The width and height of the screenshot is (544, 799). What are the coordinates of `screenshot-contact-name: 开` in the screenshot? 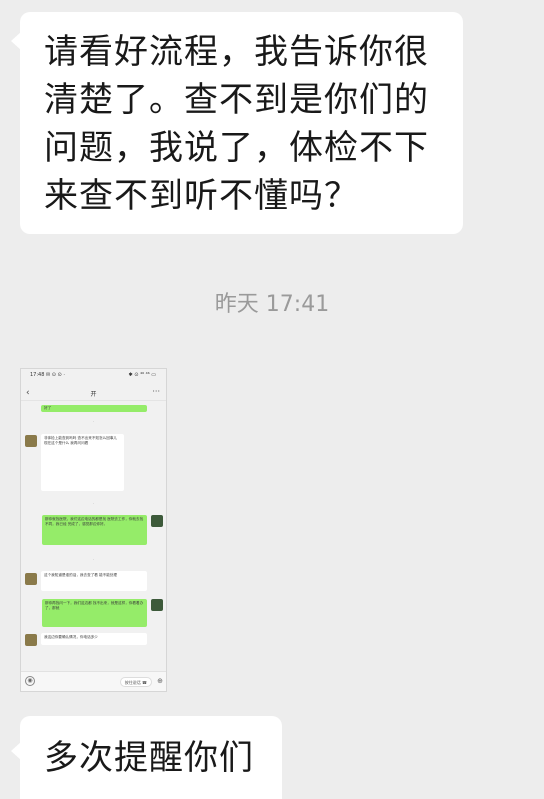 It's located at (93, 394).